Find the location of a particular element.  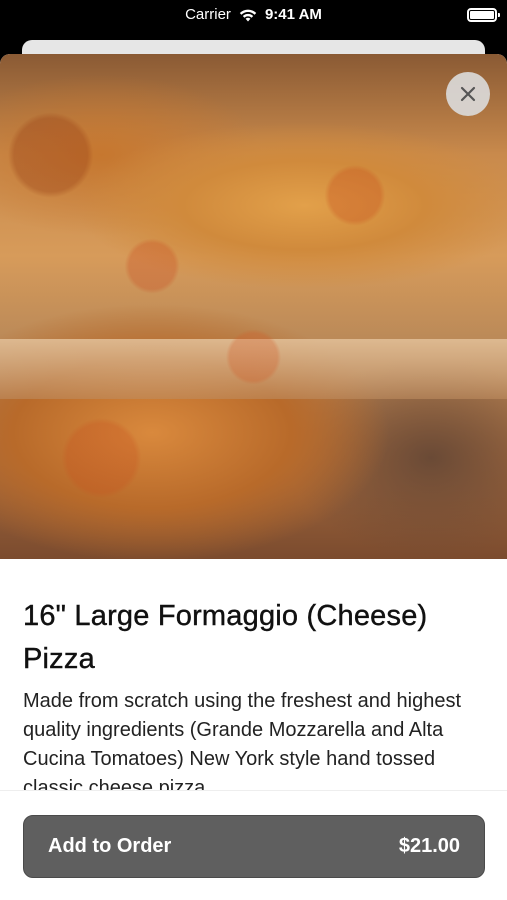

battery-icon is located at coordinates (483, 15).